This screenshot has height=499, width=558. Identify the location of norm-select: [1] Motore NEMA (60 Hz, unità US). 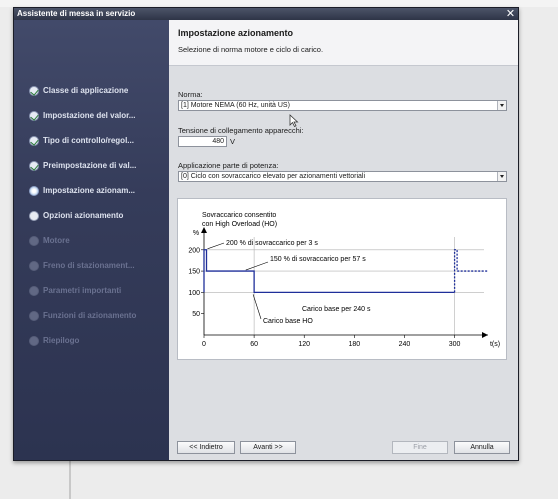
(342, 105).